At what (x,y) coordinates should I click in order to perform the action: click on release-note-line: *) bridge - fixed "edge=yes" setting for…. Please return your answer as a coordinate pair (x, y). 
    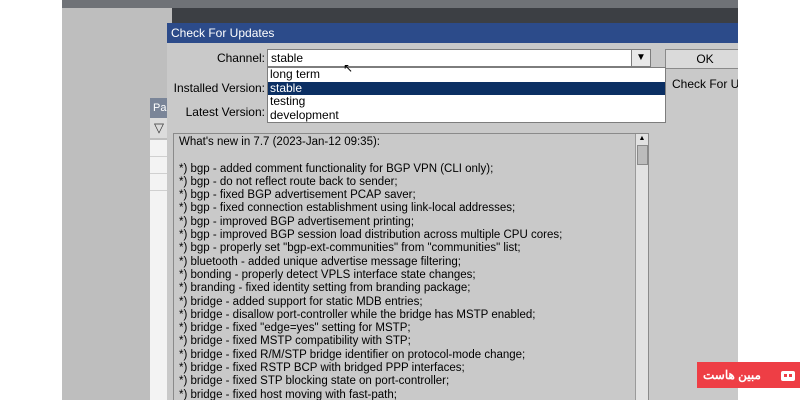
    Looking at the image, I should click on (295, 328).